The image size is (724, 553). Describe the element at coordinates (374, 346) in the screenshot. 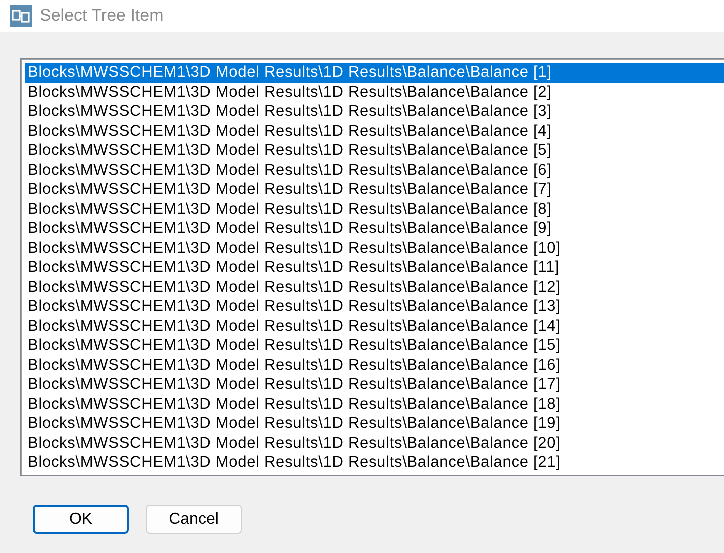

I see `list-item: Blocks\MWSSCHEM1\3D Model Results\1D Results\Balance\Balance [15]` at that location.